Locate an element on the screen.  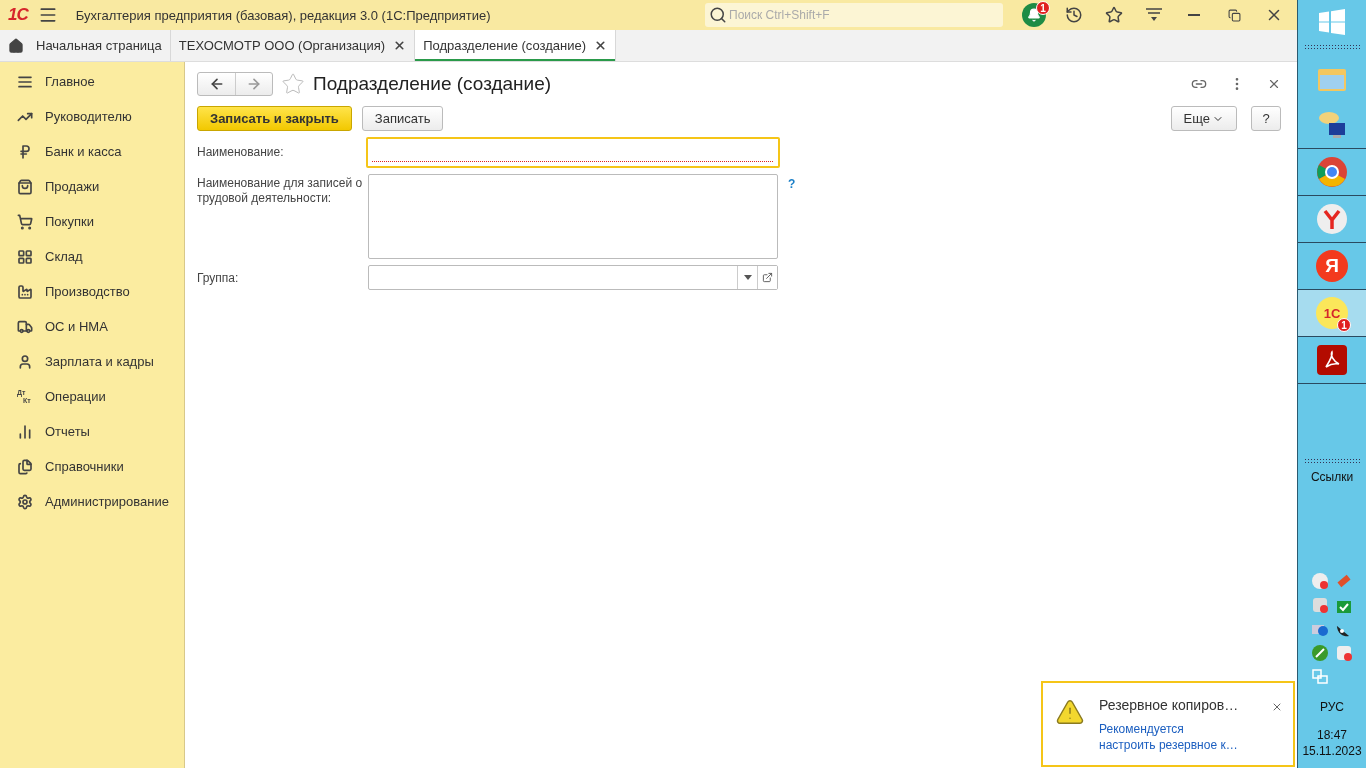
tab: Подразделение (создание) is located at coordinates (516, 45).